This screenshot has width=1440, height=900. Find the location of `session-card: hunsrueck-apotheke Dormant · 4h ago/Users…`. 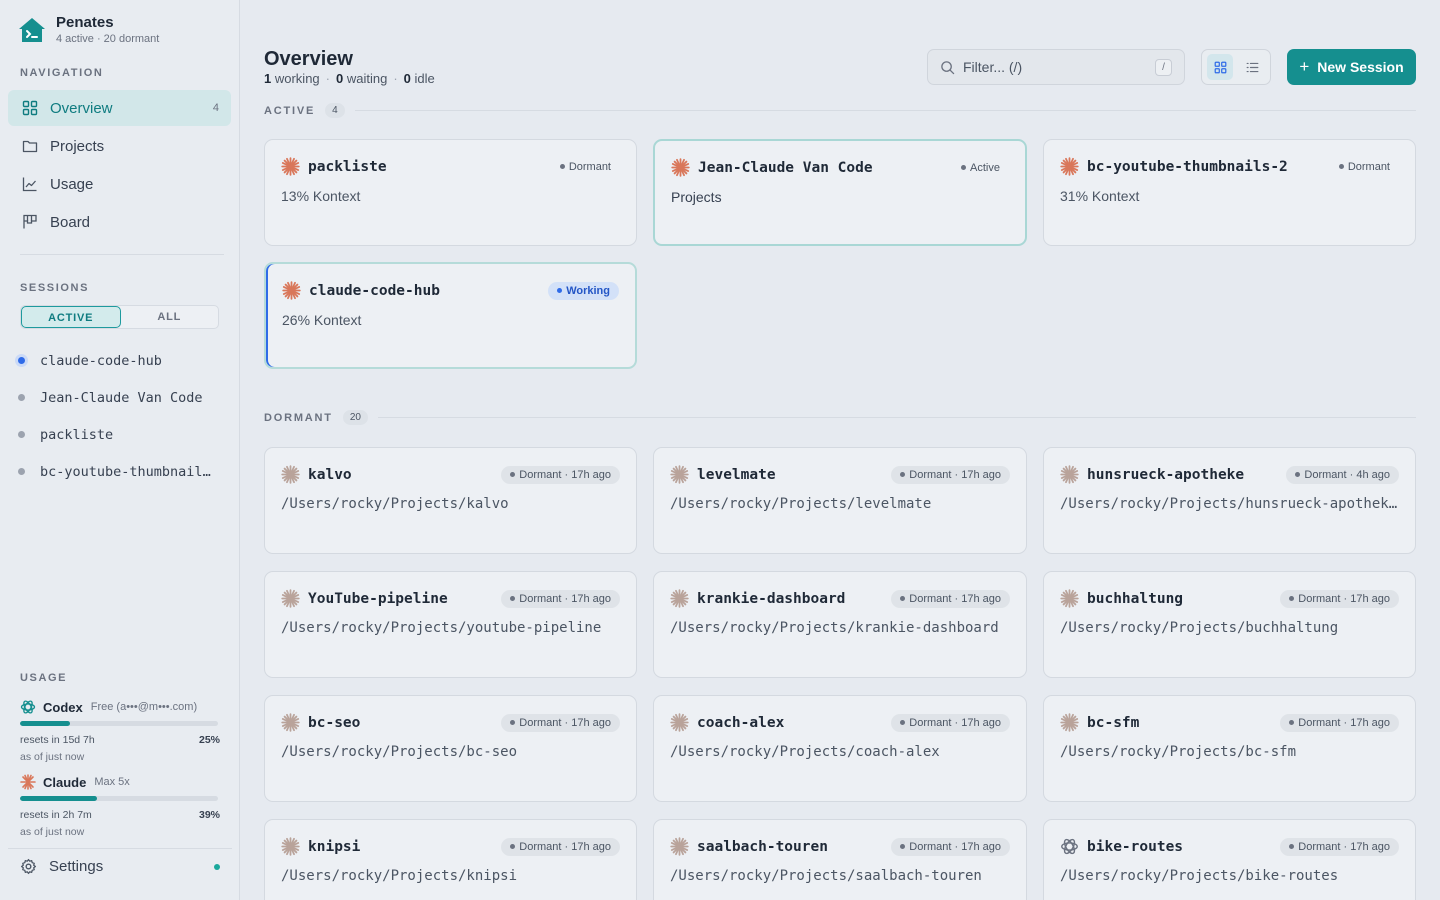

session-card: hunsrueck-apotheke Dormant · 4h ago/Users… is located at coordinates (1229, 500).